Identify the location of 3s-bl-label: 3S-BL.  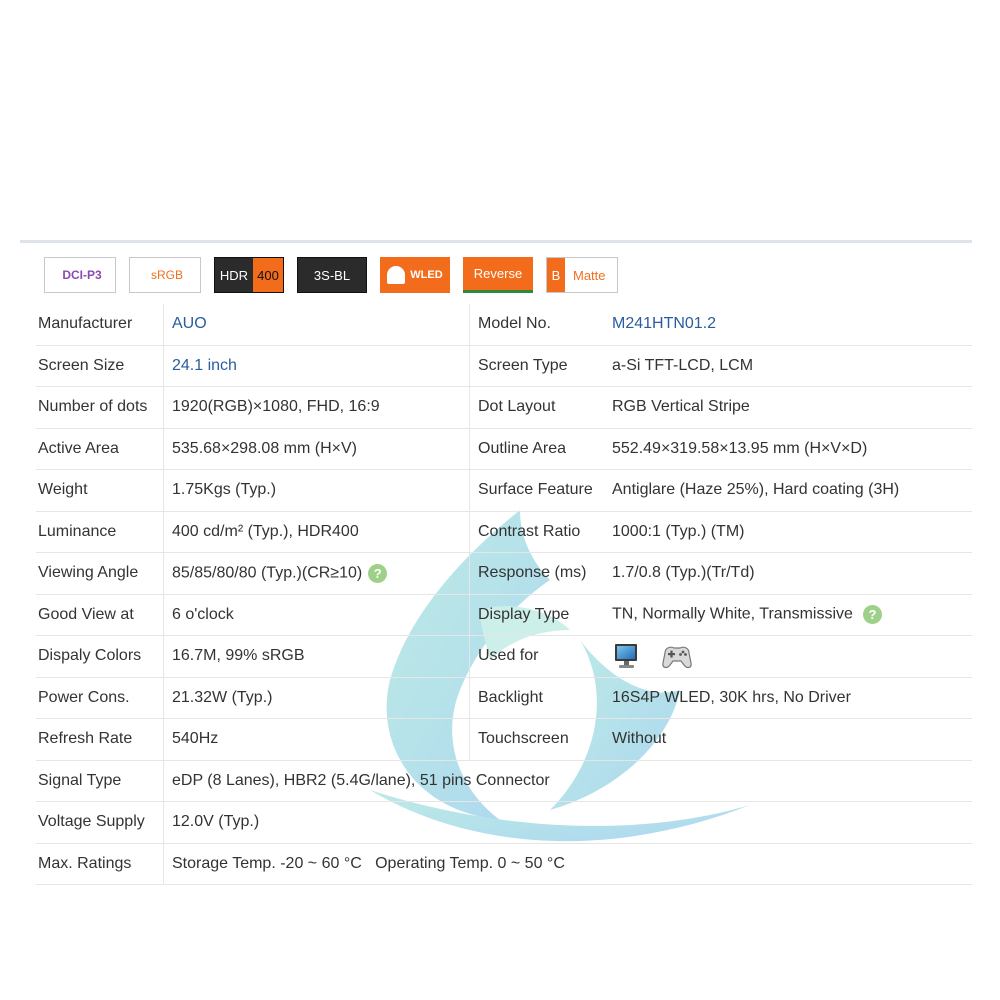
(332, 275).